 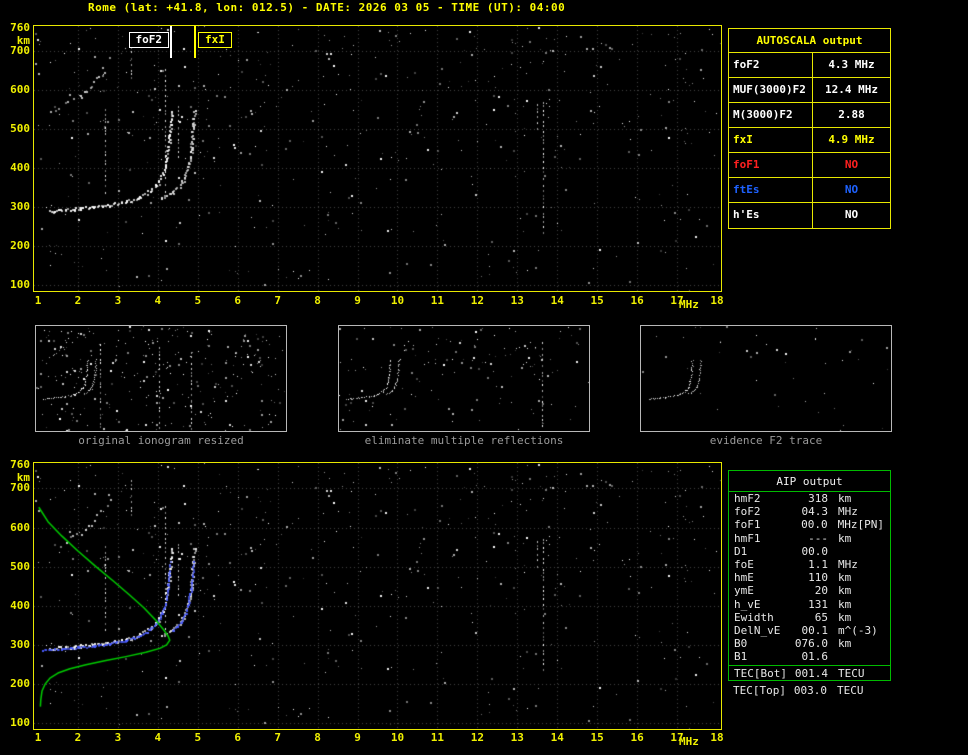 What do you see at coordinates (388, 303) in the screenshot?
I see `scaled-ionogram-xaxis: 1 2 3 4 5 6 7 8 9 10 11 12 13 14 15 16 17 18 MHz` at bounding box center [388, 303].